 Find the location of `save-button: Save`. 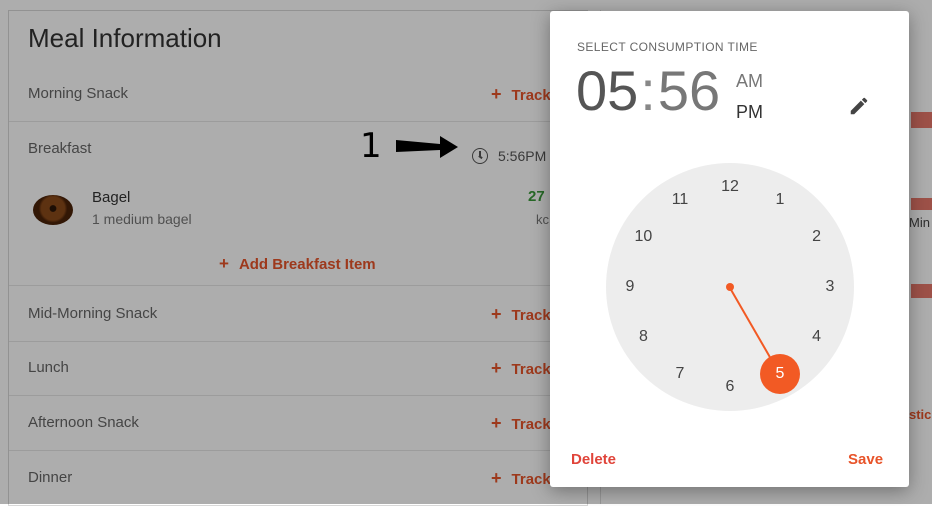

save-button: Save is located at coordinates (865, 459).